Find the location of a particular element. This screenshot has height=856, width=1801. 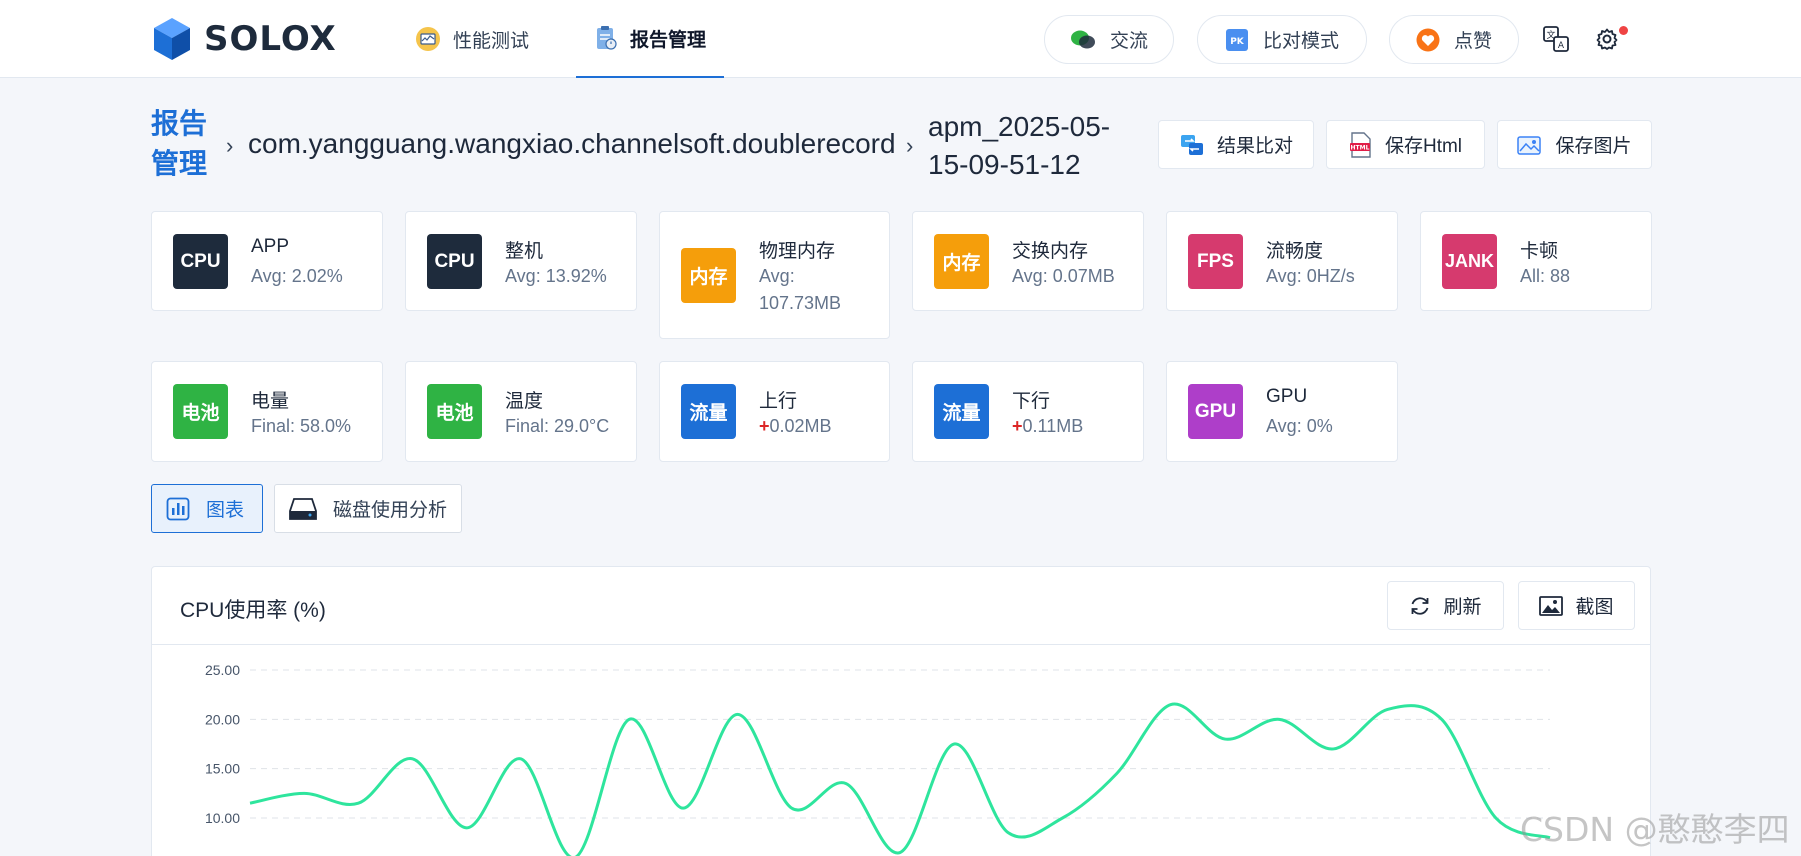

metric-card-download: 流量 下行 +0.11MB is located at coordinates (1028, 411).